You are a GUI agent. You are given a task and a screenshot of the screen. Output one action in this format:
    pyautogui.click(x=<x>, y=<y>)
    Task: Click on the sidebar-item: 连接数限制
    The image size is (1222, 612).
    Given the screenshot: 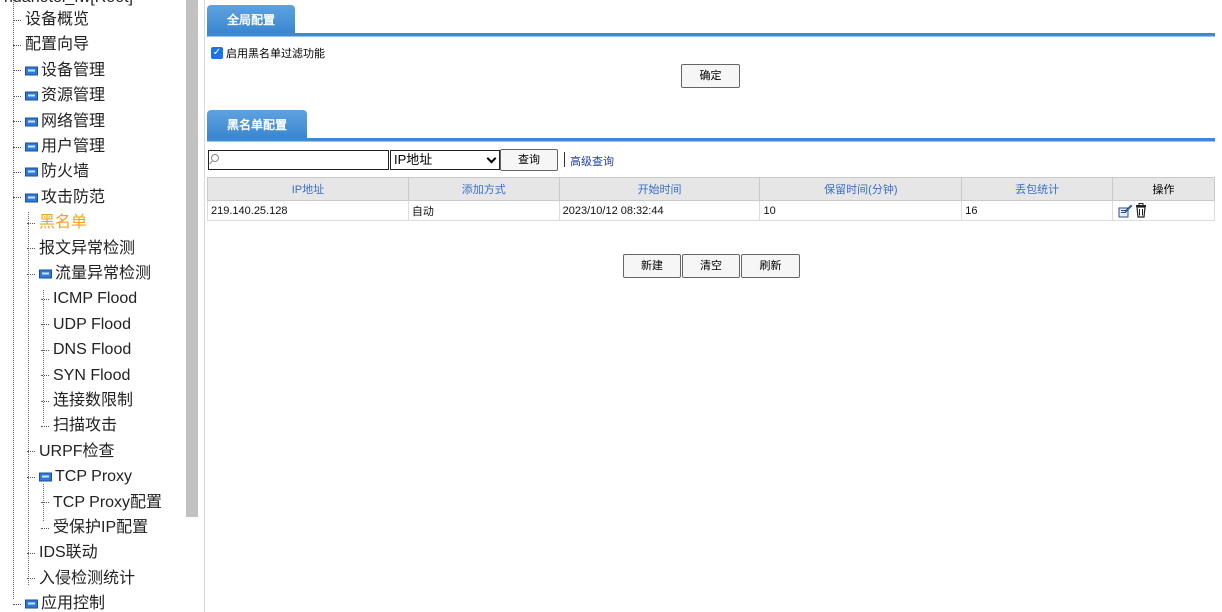 What is the action you would take?
    pyautogui.click(x=87, y=401)
    